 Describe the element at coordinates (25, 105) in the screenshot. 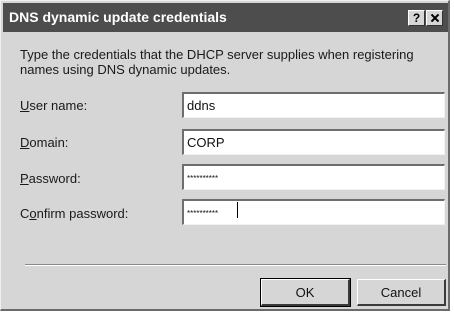

I see `user-name-label-accel: U` at that location.